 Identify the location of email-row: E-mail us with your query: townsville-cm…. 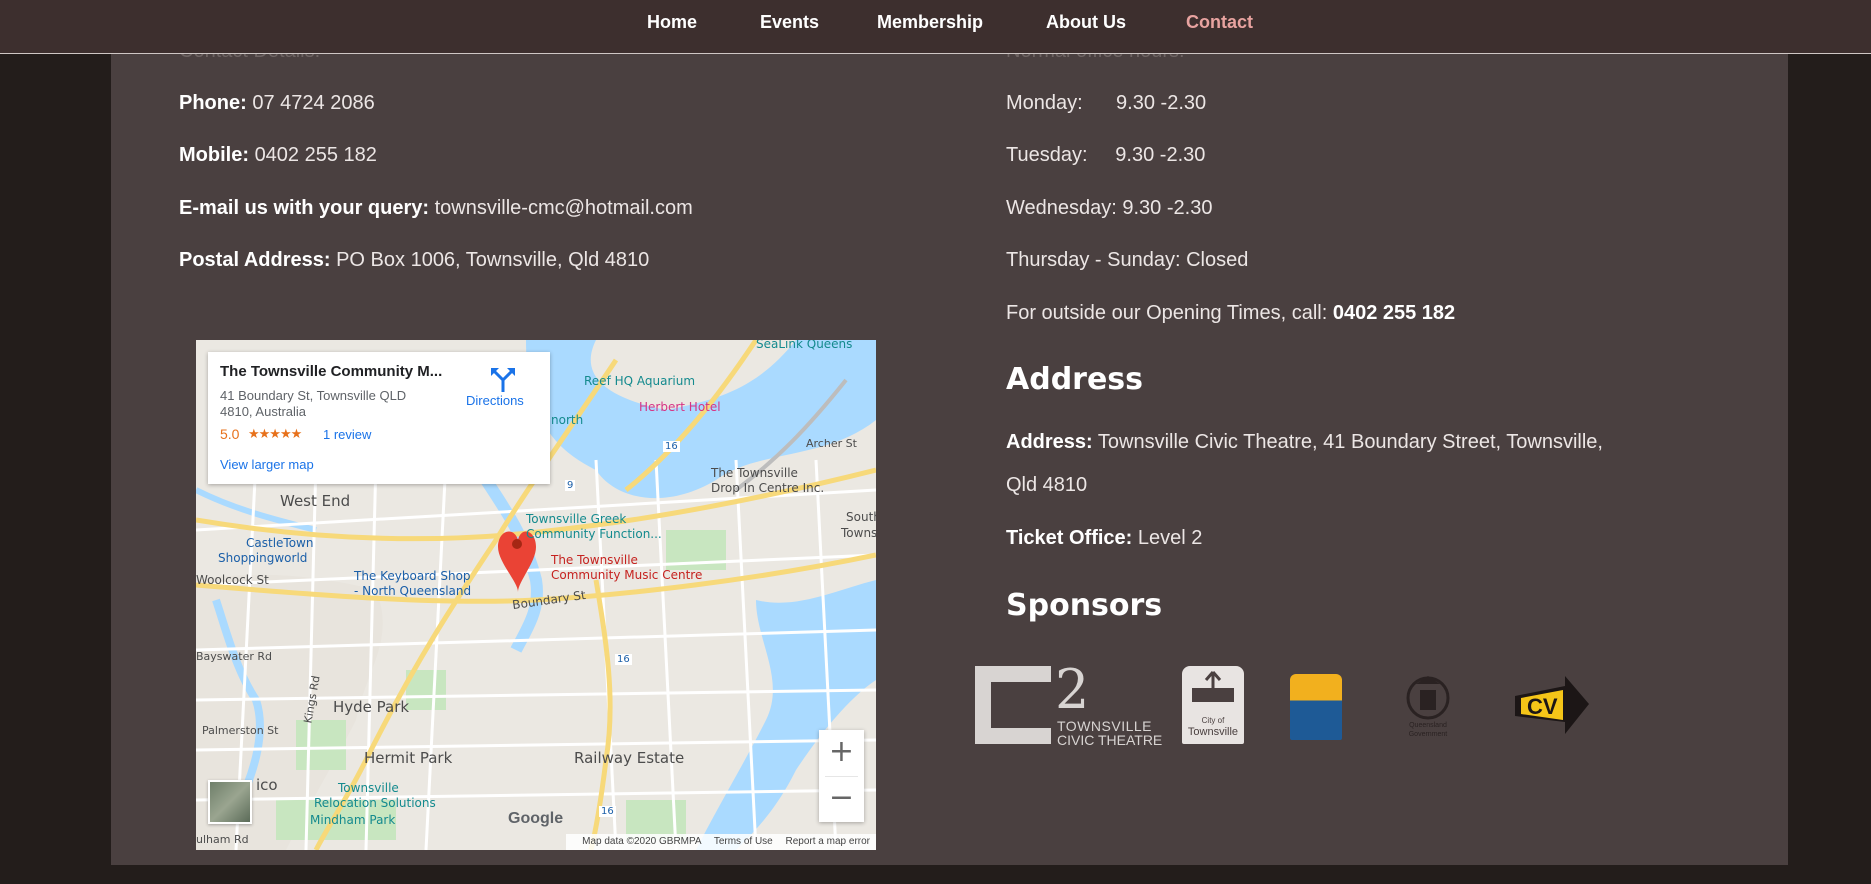
(436, 208).